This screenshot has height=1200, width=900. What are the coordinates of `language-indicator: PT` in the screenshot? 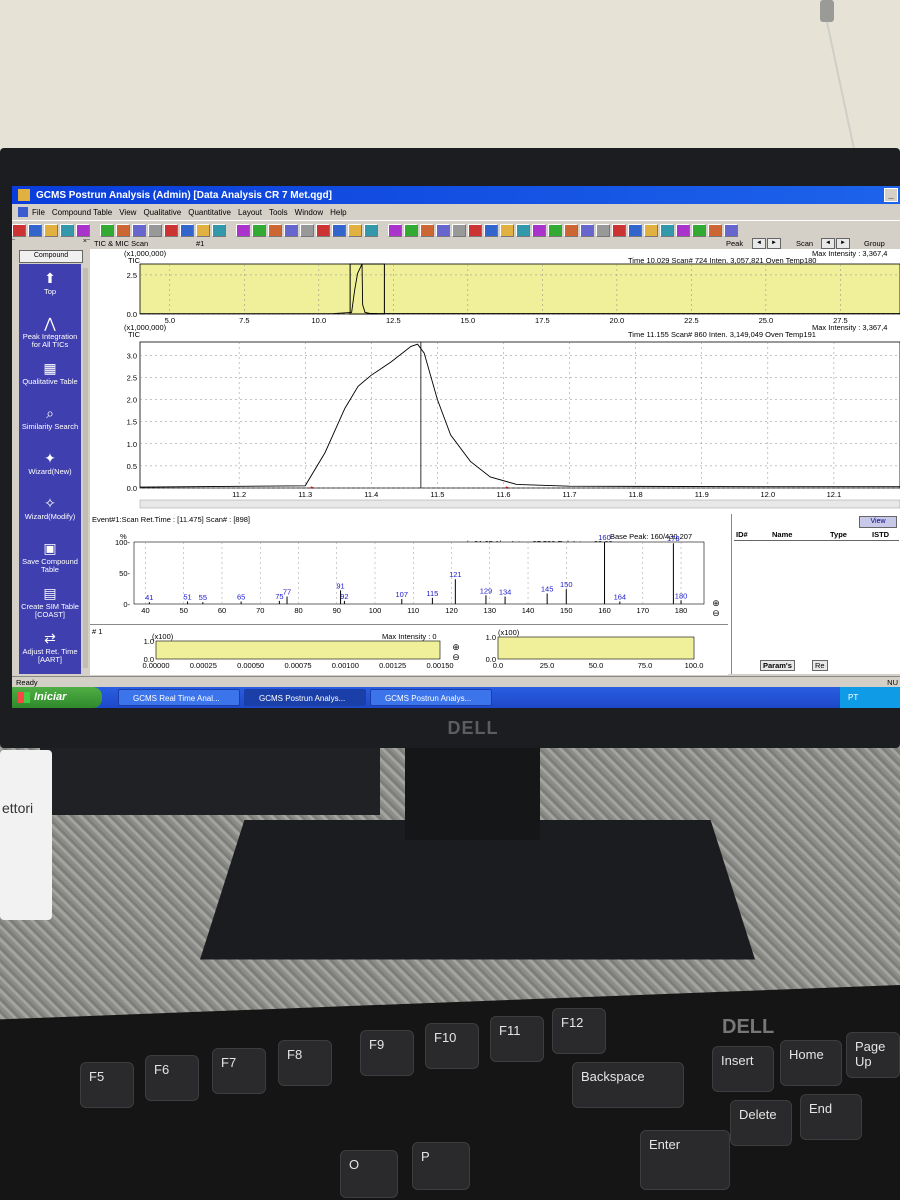 It's located at (853, 697).